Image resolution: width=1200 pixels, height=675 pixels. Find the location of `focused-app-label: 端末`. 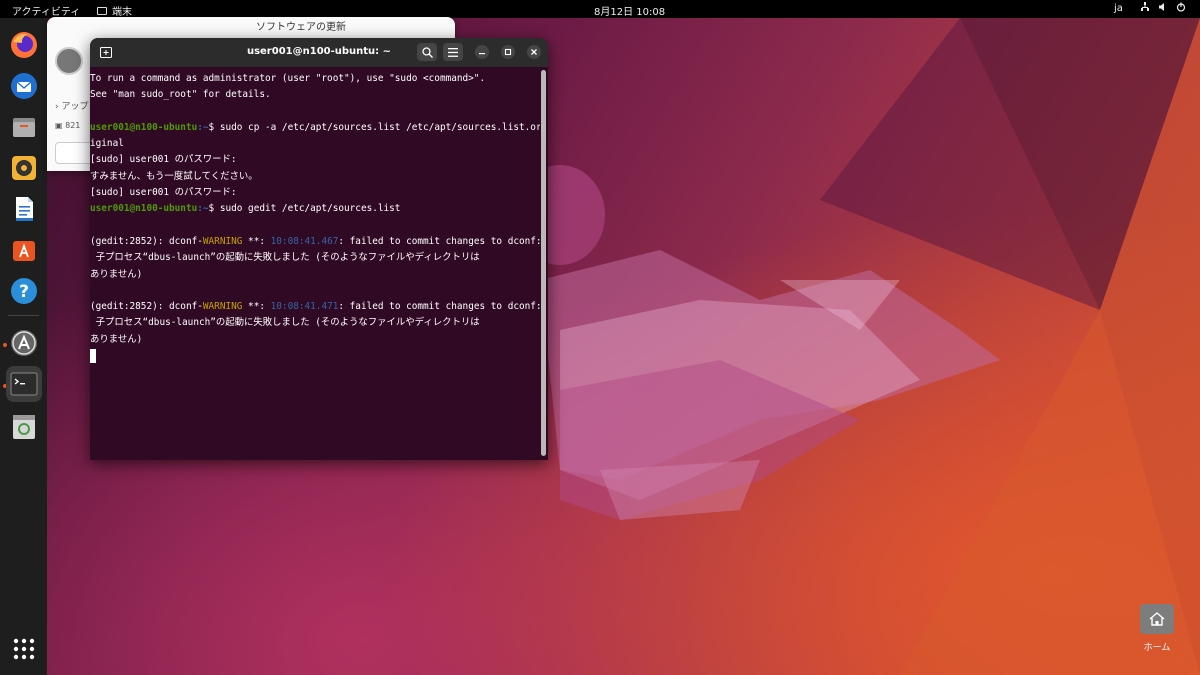

focused-app-label: 端末 is located at coordinates (122, 12).